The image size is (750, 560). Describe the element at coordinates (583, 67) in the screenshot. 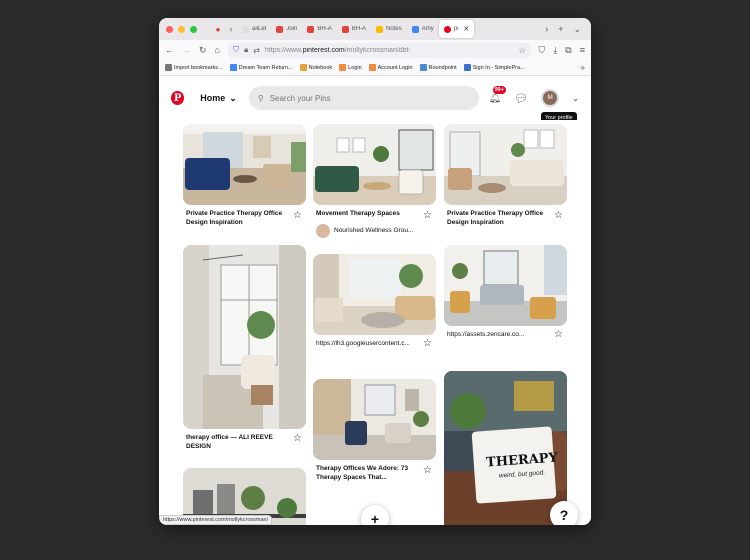

I see `more-bookmarks-icon: »` at that location.